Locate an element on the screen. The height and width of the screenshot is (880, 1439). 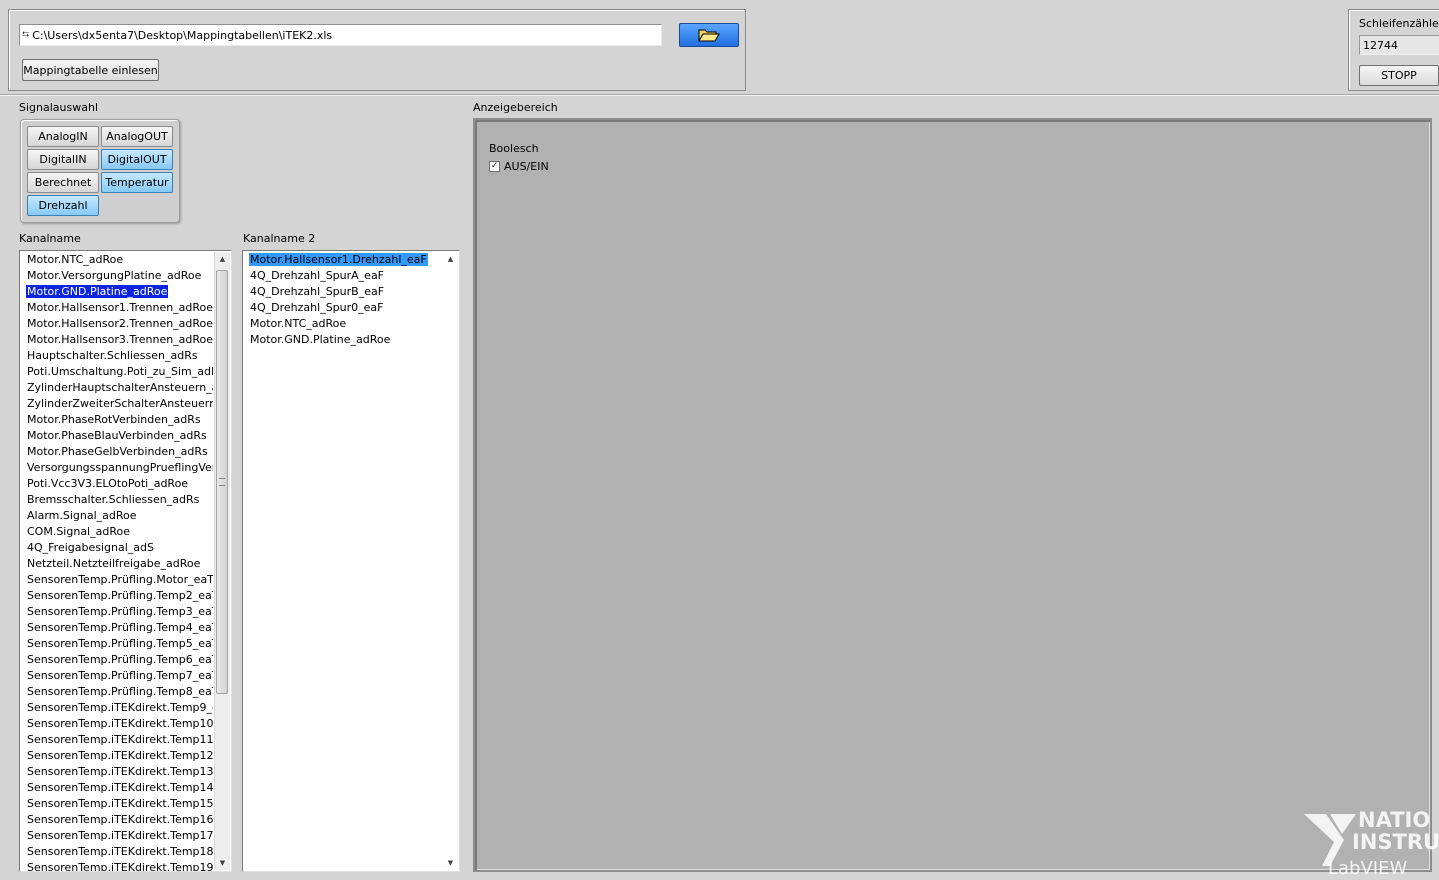
list-item: ZylinderHauptschalterAnsteuern_ac is located at coordinates (118, 388).